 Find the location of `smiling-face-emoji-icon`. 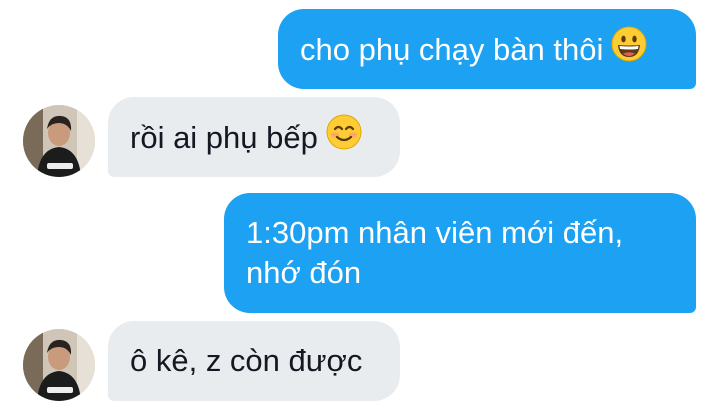

smiling-face-emoji-icon is located at coordinates (344, 137).